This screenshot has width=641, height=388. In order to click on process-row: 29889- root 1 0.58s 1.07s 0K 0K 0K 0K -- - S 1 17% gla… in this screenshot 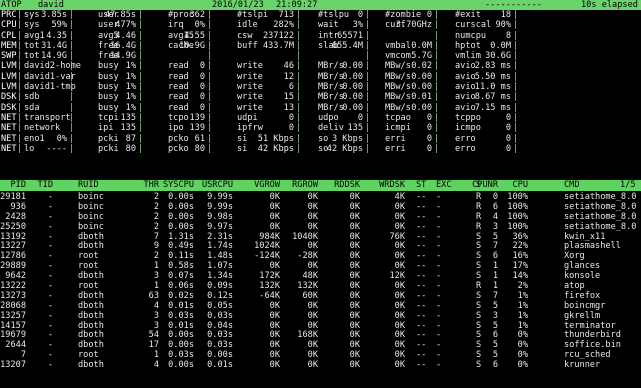, I will do `click(320, 266)`.